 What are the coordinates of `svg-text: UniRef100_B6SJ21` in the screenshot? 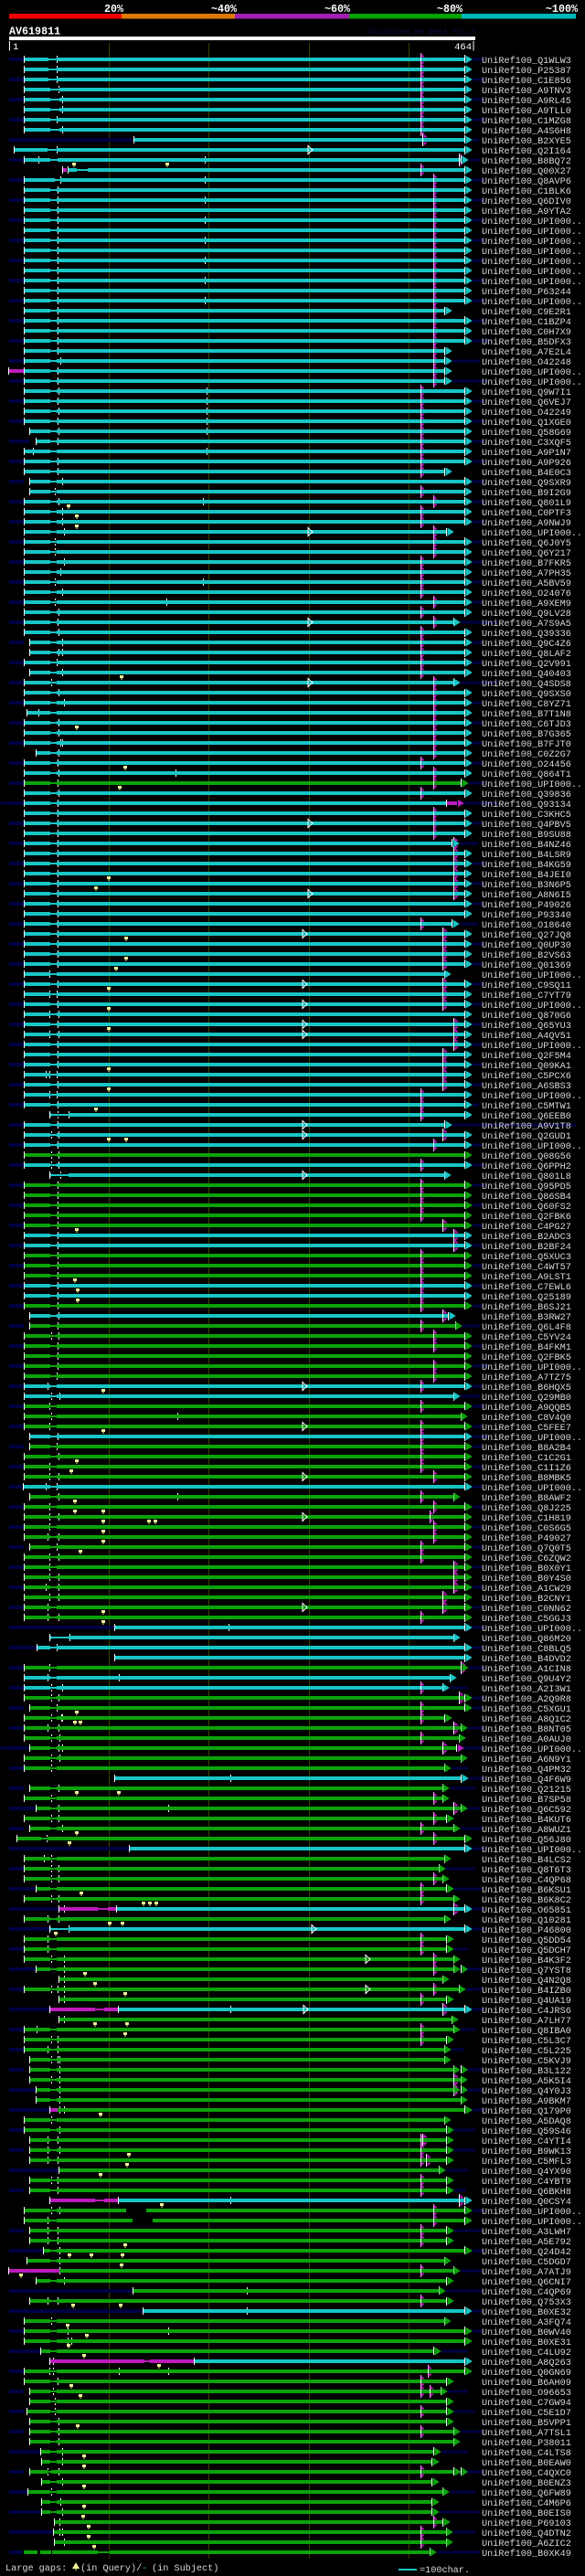 It's located at (527, 1307).